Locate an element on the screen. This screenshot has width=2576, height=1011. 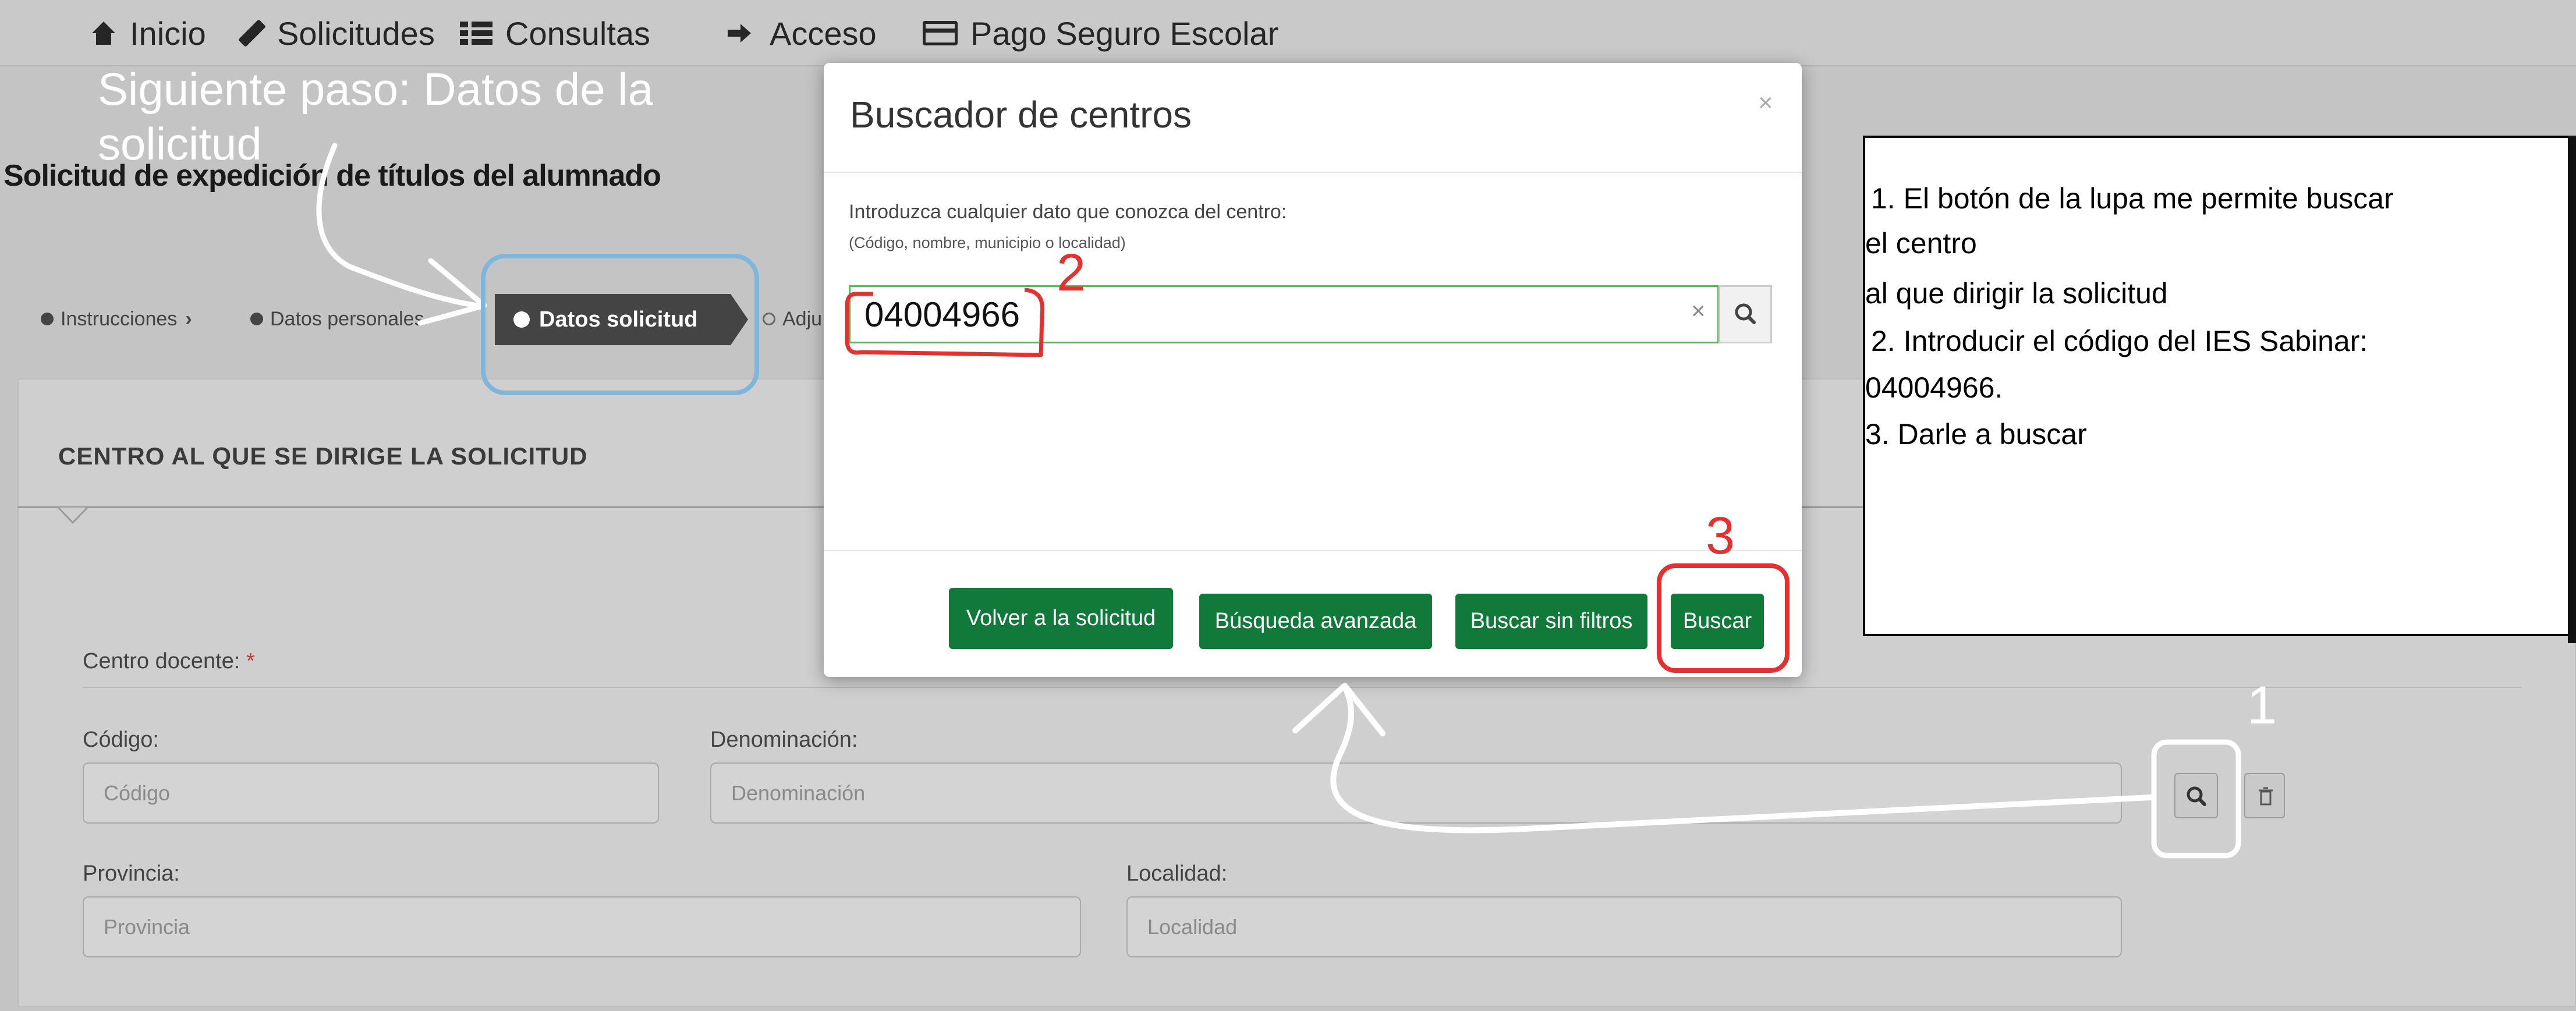
annotation-line: al que dirigir la solicitud is located at coordinates (2016, 293).